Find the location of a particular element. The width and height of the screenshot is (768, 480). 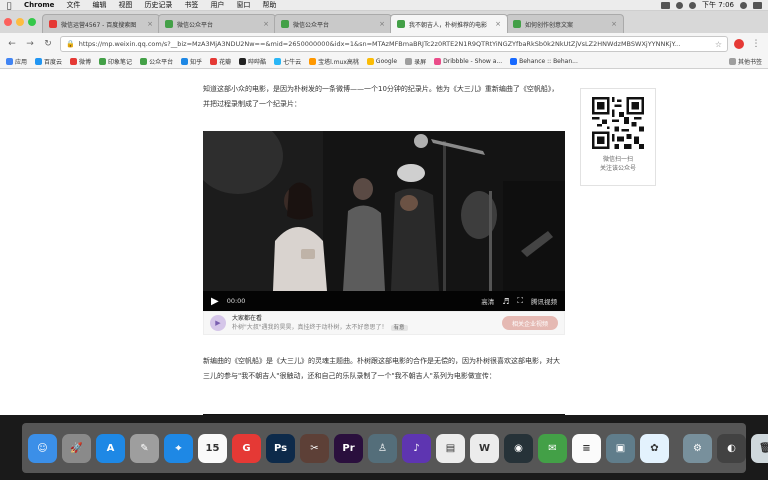

bookmark-huaban: 花瓣 is located at coordinates (220, 61).